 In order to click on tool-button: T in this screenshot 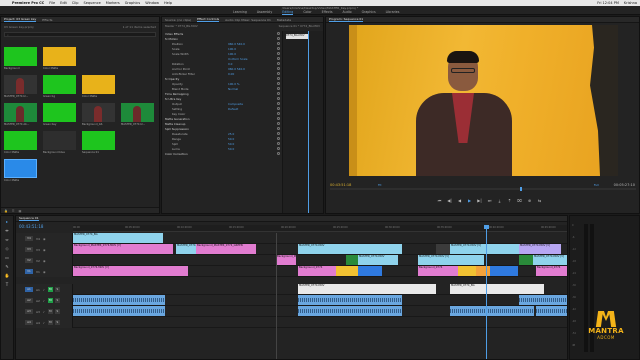, I will do `click(7, 284)`.